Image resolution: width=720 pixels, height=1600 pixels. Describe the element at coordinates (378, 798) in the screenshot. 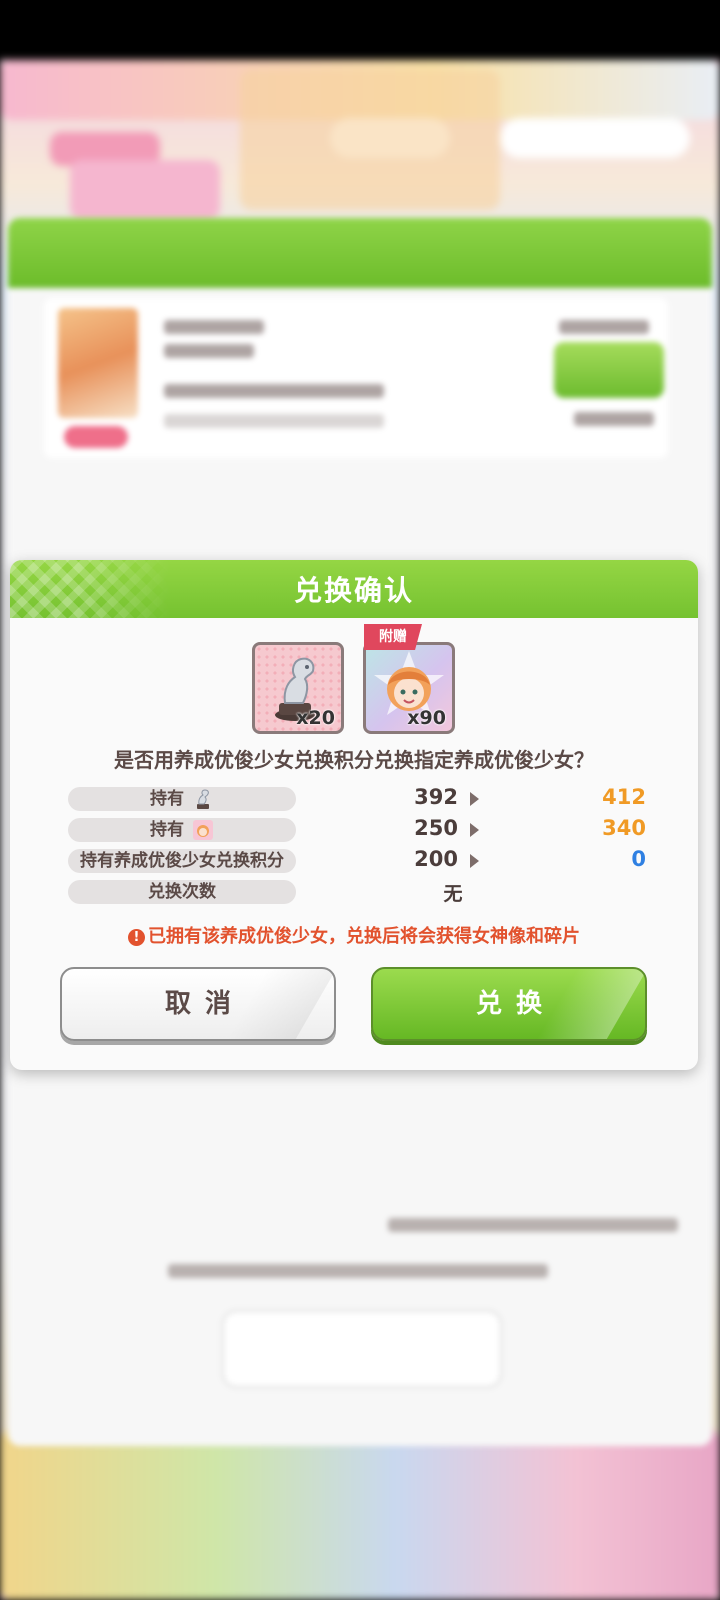

I see `owned-trophy-row: 持有 392 412` at that location.